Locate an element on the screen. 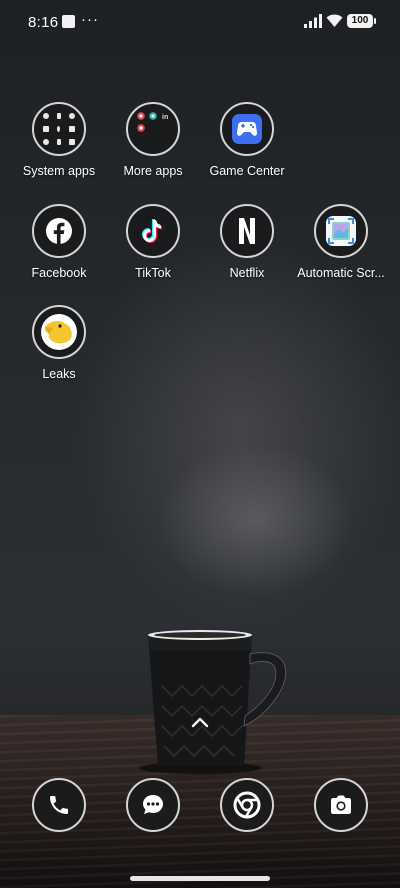 The height and width of the screenshot is (888, 400). app-label: Game Center is located at coordinates (247, 171).